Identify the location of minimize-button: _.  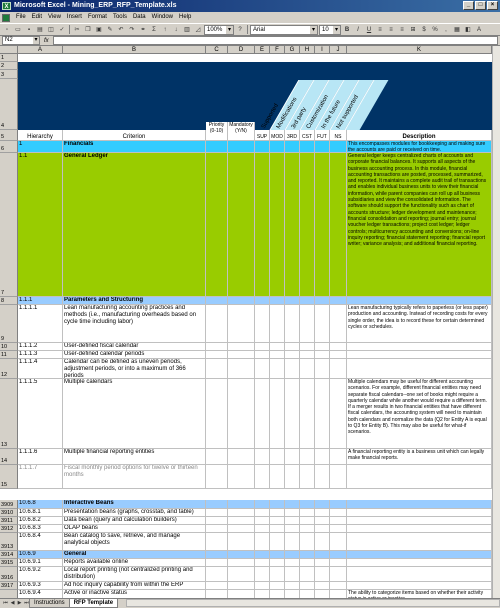
(468, 5).